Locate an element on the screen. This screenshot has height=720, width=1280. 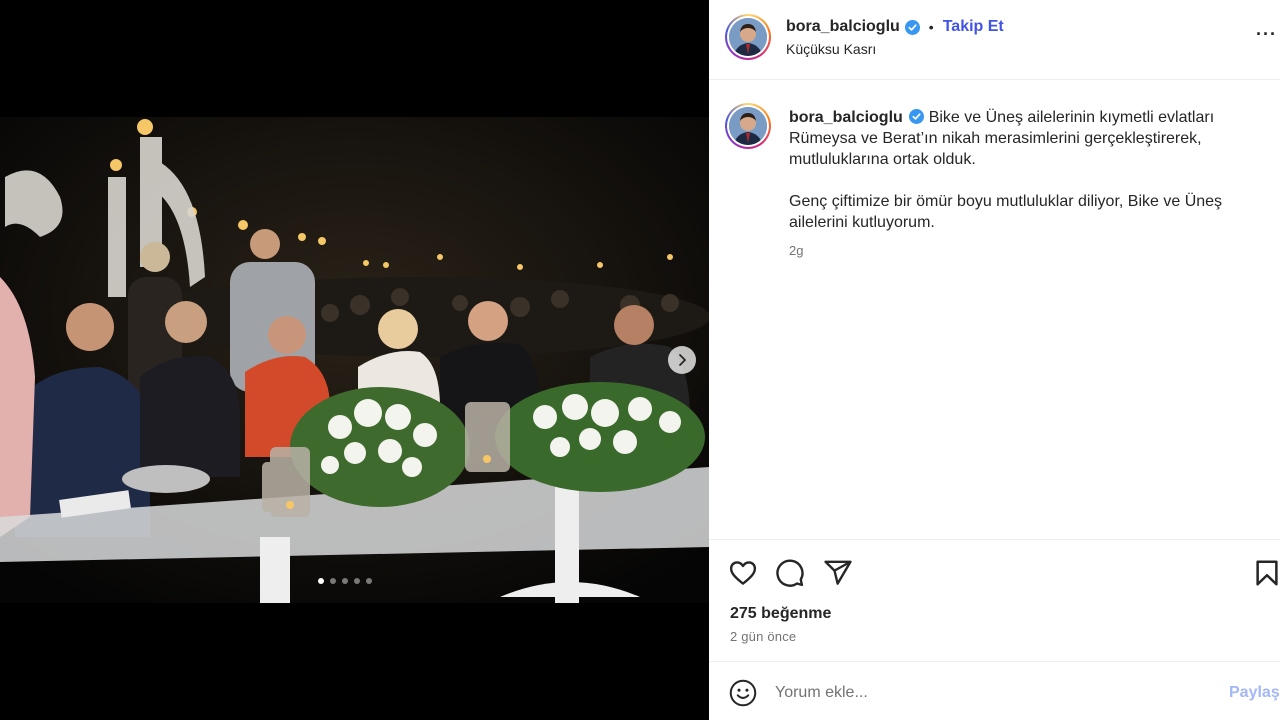
emoji-icon is located at coordinates (743, 693).